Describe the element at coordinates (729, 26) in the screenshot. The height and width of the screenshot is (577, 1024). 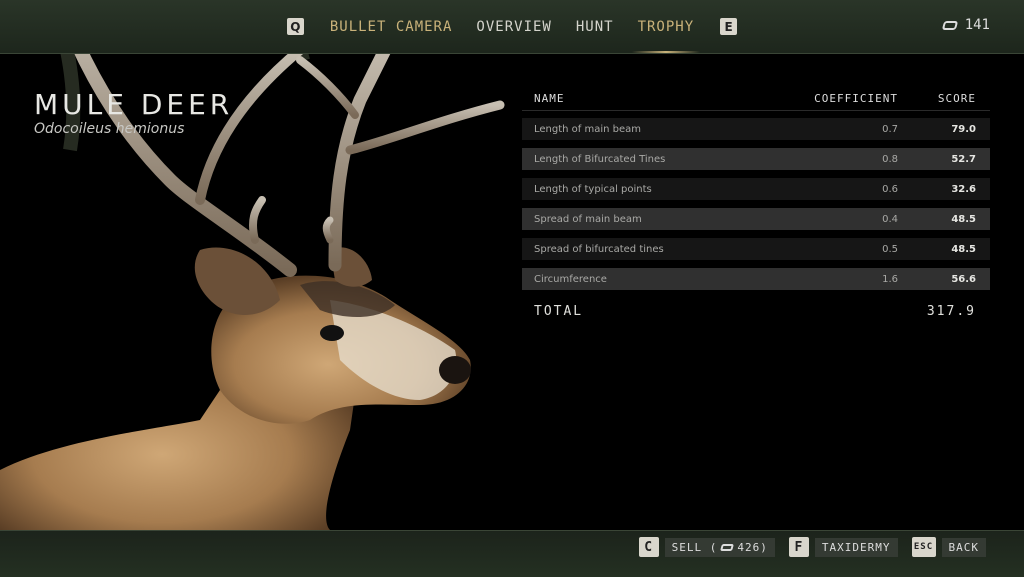
I see `next-tab-key: E` at that location.